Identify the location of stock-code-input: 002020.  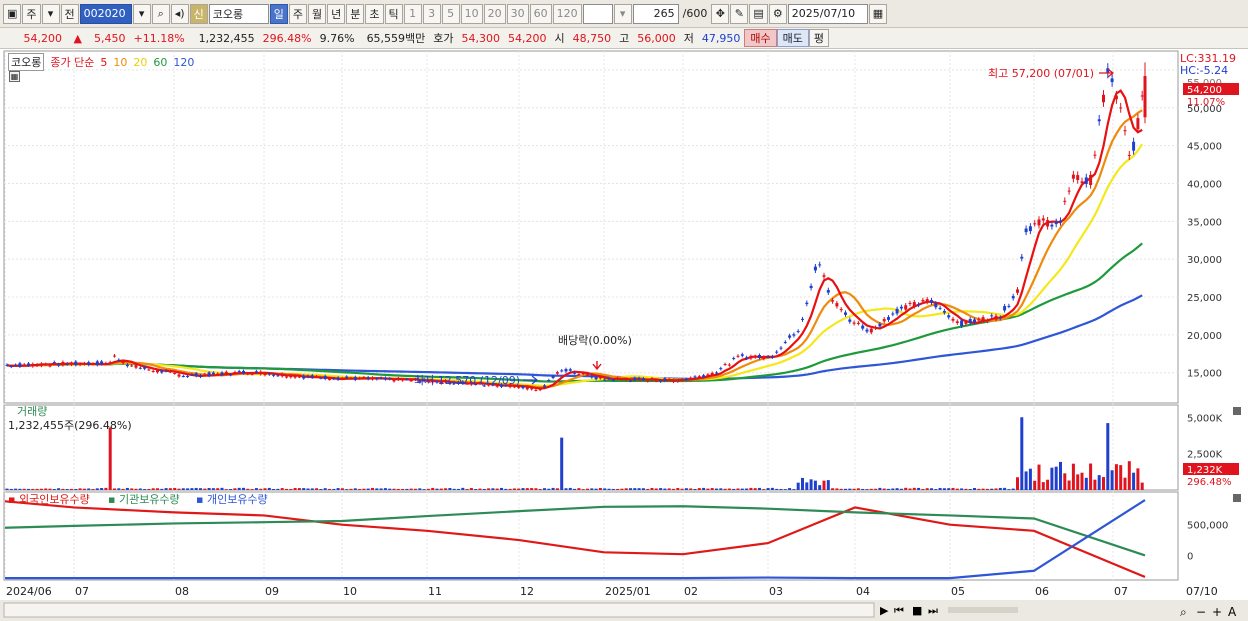
(105, 13).